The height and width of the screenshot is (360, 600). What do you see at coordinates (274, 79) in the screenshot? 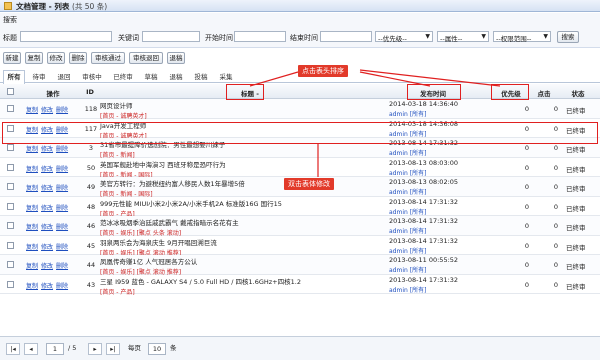
I see `arrow-to-title` at bounding box center [274, 79].